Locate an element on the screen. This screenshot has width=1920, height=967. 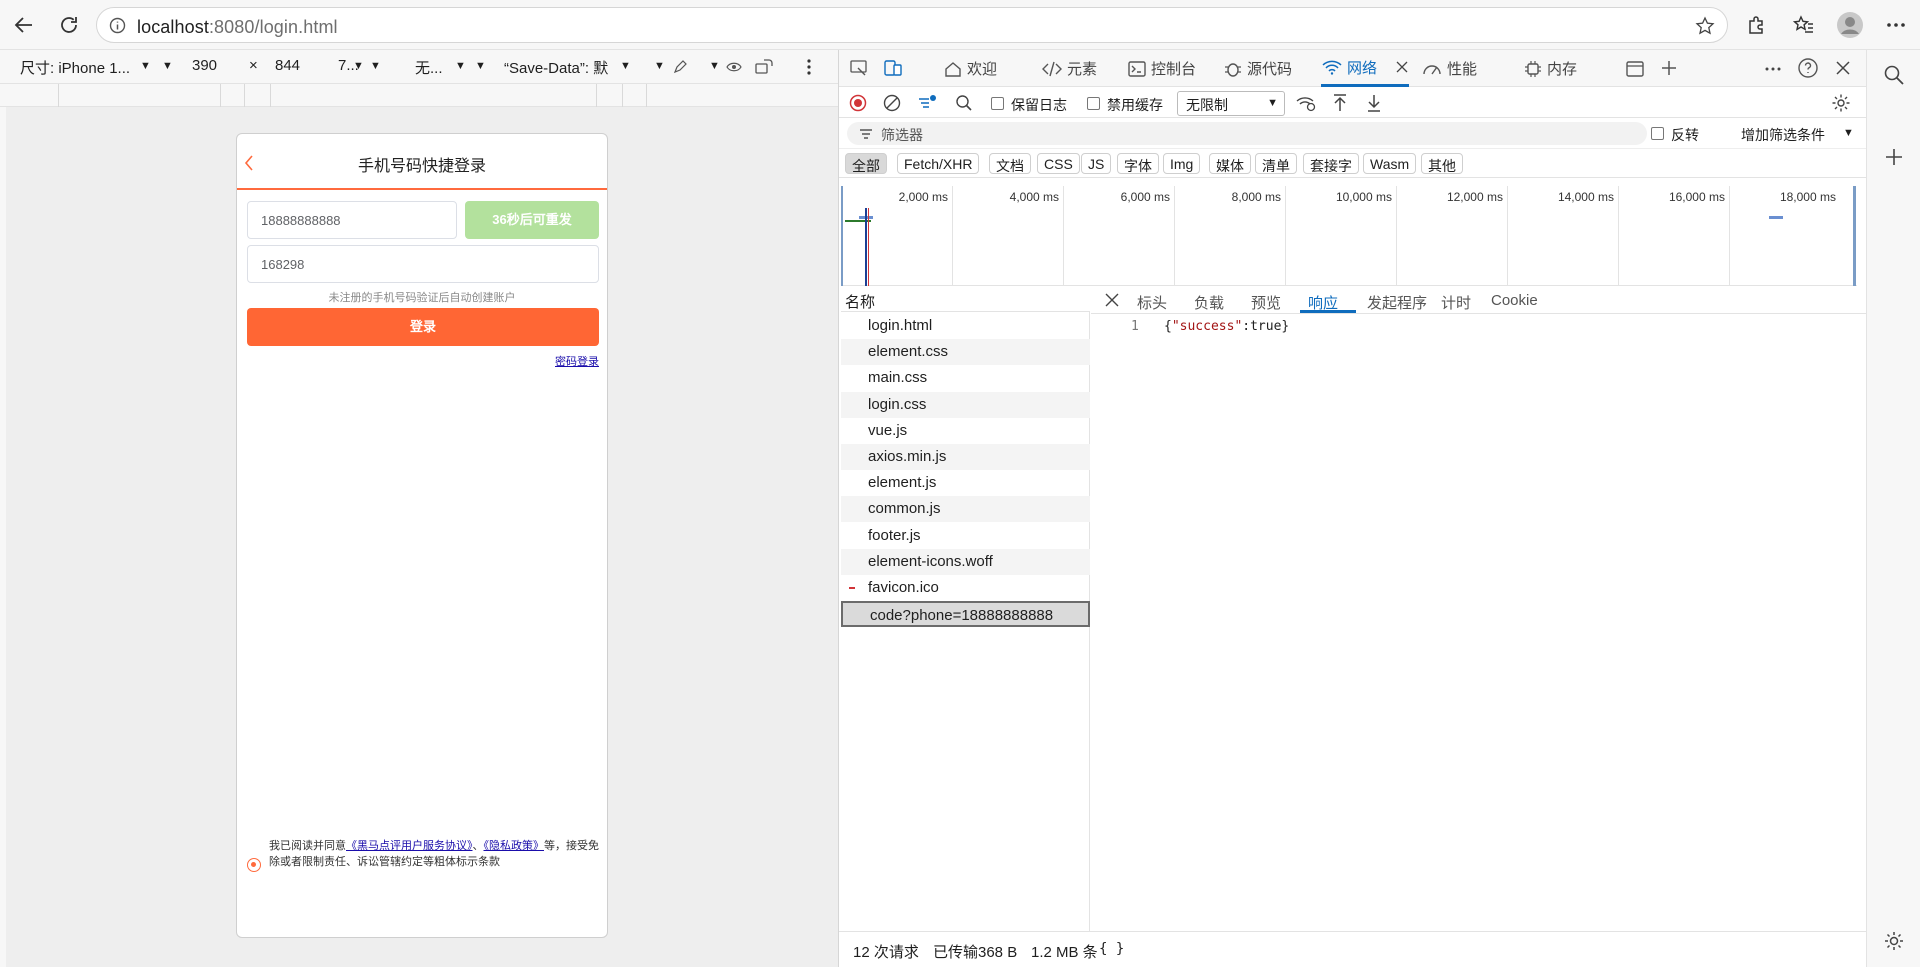
extensions-button is located at coordinates (1756, 25).